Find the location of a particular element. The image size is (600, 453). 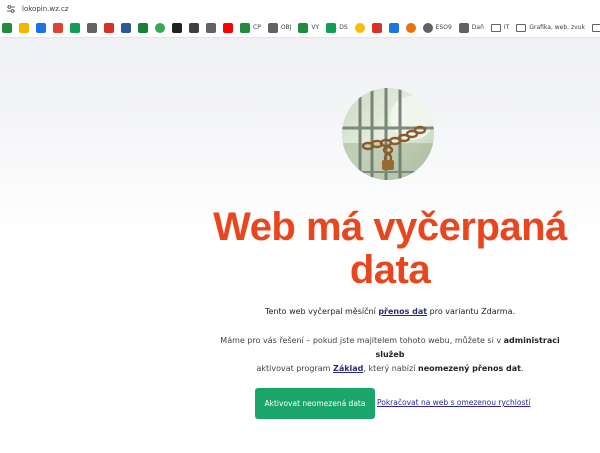

bookmark-item: OBJ is located at coordinates (279, 28).